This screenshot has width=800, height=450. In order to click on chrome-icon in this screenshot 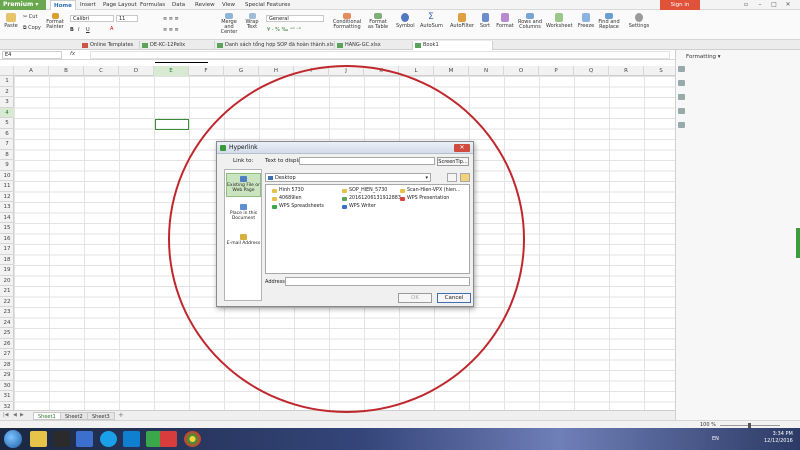, I will do `click(192, 439)`.